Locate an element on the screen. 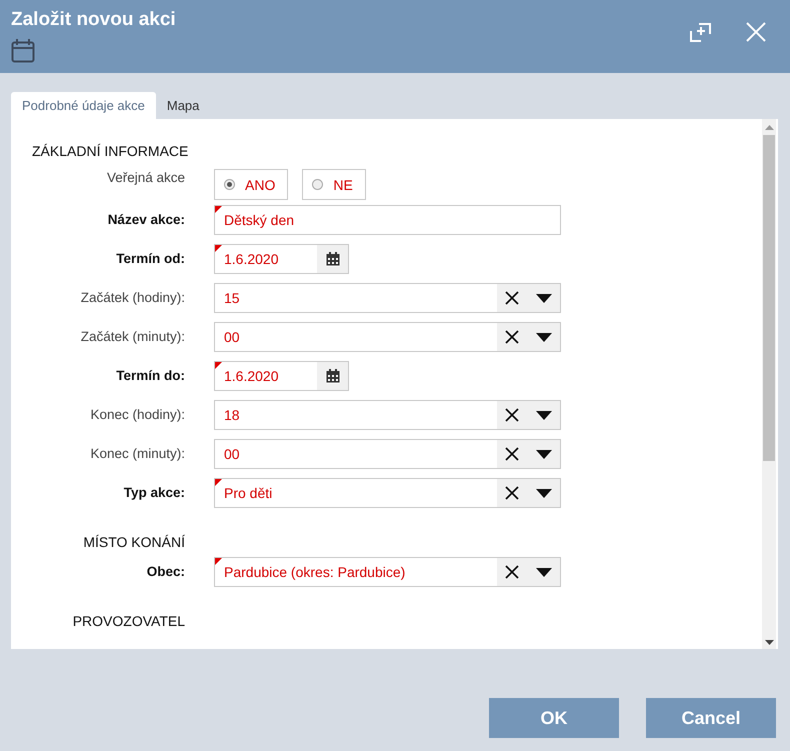 The width and height of the screenshot is (790, 751). section-heading: ZÁKLADNÍ INFORMACE is located at coordinates (110, 151).